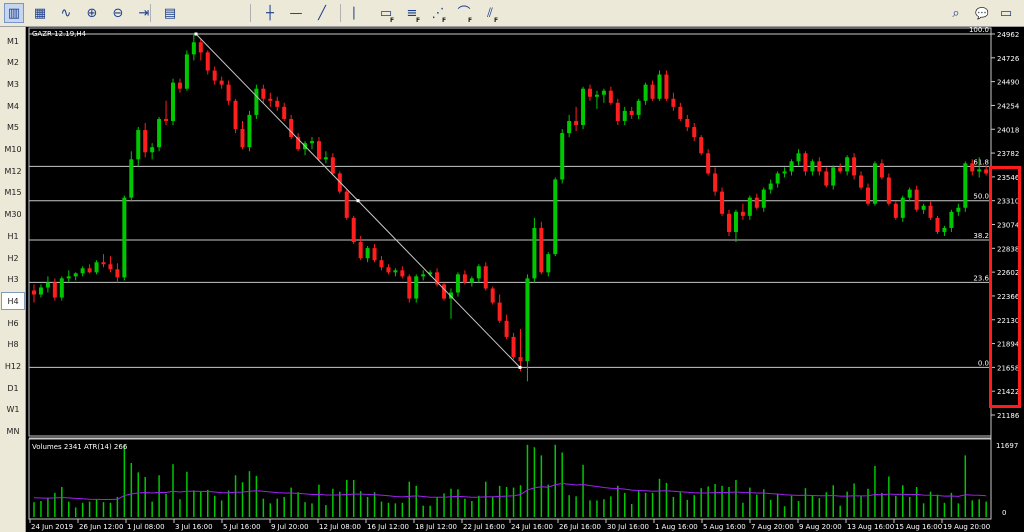 The height and width of the screenshot is (532, 1024). Describe the element at coordinates (52, 527) in the screenshot. I see `time-axis-label: 24 Jun 2019` at that location.